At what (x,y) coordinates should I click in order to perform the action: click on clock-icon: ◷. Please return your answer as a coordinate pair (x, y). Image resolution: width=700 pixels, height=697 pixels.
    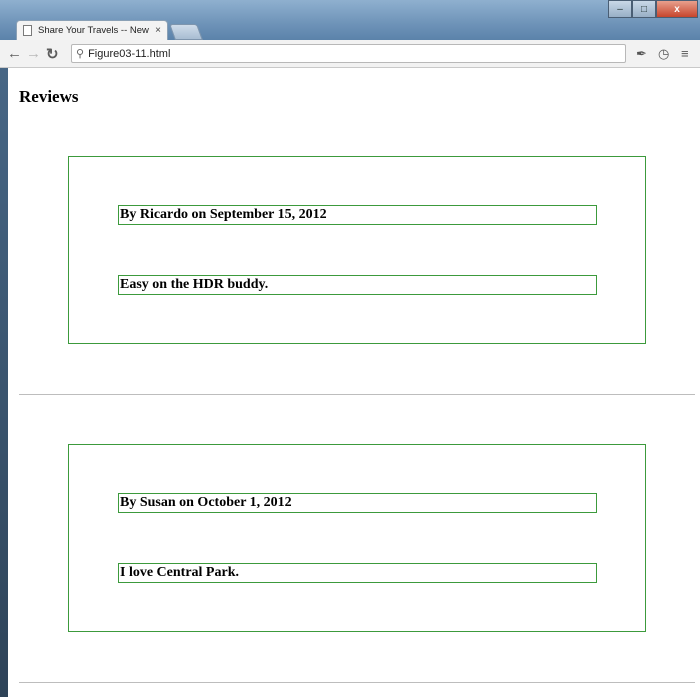
    Looking at the image, I should click on (663, 54).